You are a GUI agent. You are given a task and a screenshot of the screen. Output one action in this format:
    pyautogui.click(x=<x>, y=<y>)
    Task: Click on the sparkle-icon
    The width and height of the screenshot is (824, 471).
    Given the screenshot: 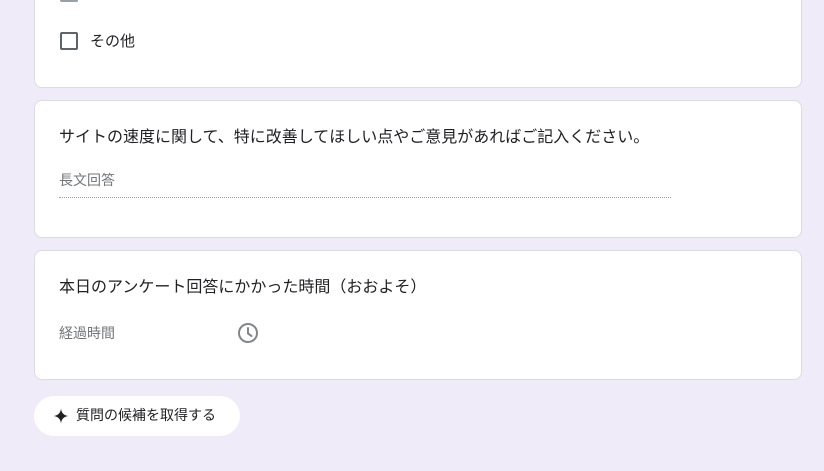 What is the action you would take?
    pyautogui.click(x=61, y=416)
    